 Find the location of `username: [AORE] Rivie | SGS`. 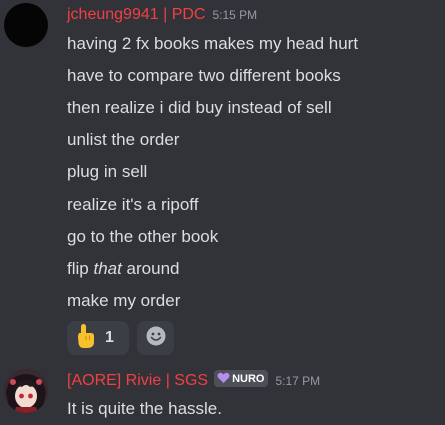

username: [AORE] Rivie | SGS is located at coordinates (137, 381).